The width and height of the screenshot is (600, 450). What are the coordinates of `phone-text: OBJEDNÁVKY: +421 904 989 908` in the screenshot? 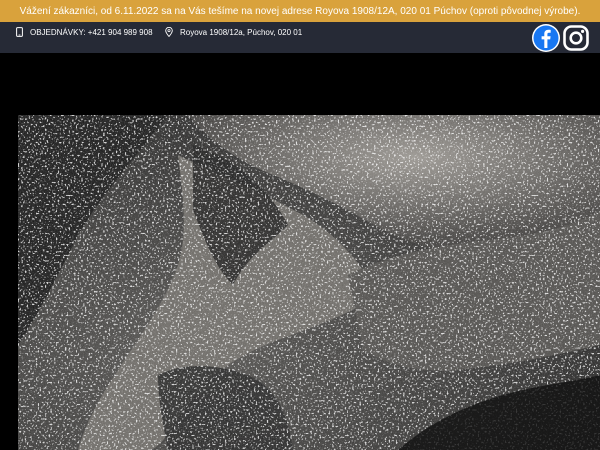 It's located at (91, 32).